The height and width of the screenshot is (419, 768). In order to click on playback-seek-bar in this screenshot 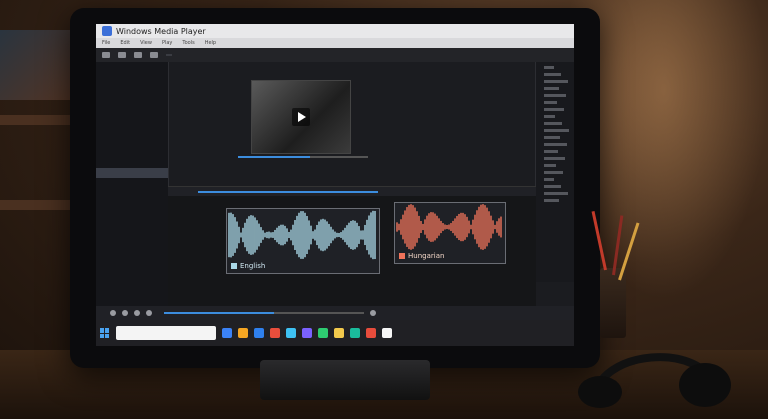, I will do `click(264, 313)`.